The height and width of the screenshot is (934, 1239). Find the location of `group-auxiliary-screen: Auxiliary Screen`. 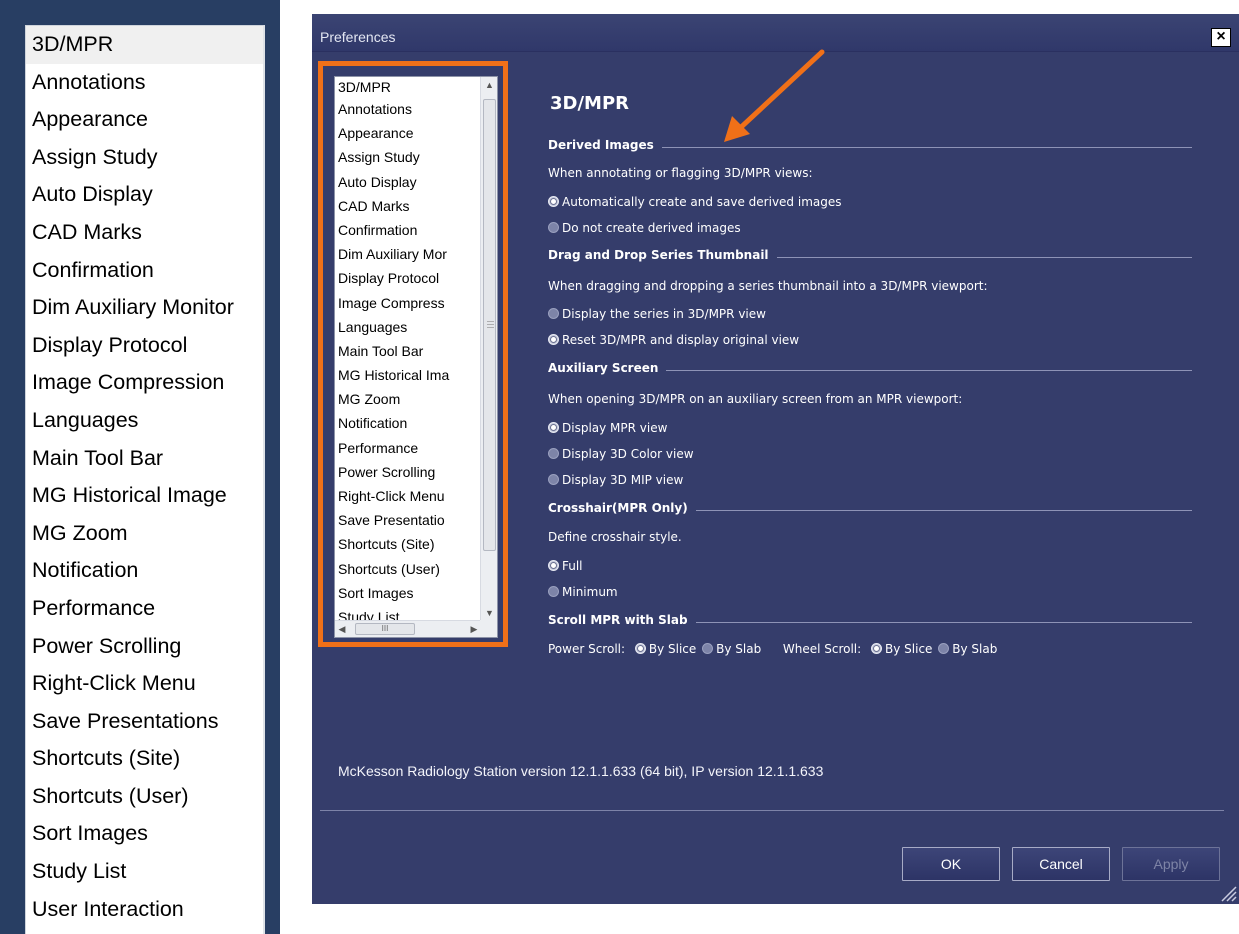

group-auxiliary-screen: Auxiliary Screen is located at coordinates (870, 369).